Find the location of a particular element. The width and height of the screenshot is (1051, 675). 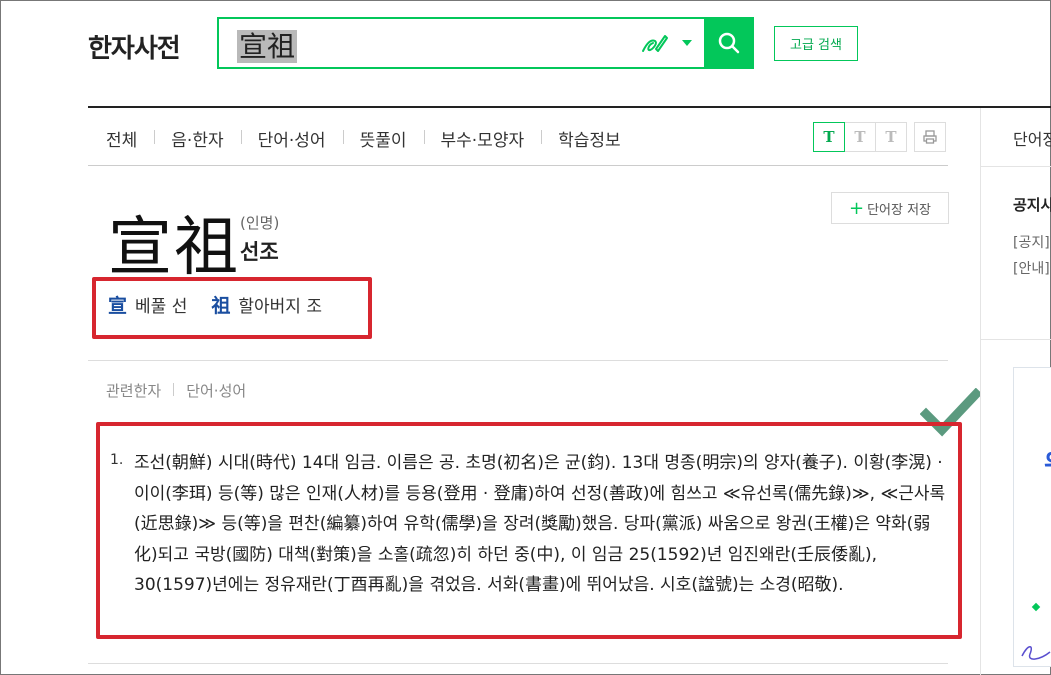

sidebar-banner: 위 is located at coordinates (1032, 517).